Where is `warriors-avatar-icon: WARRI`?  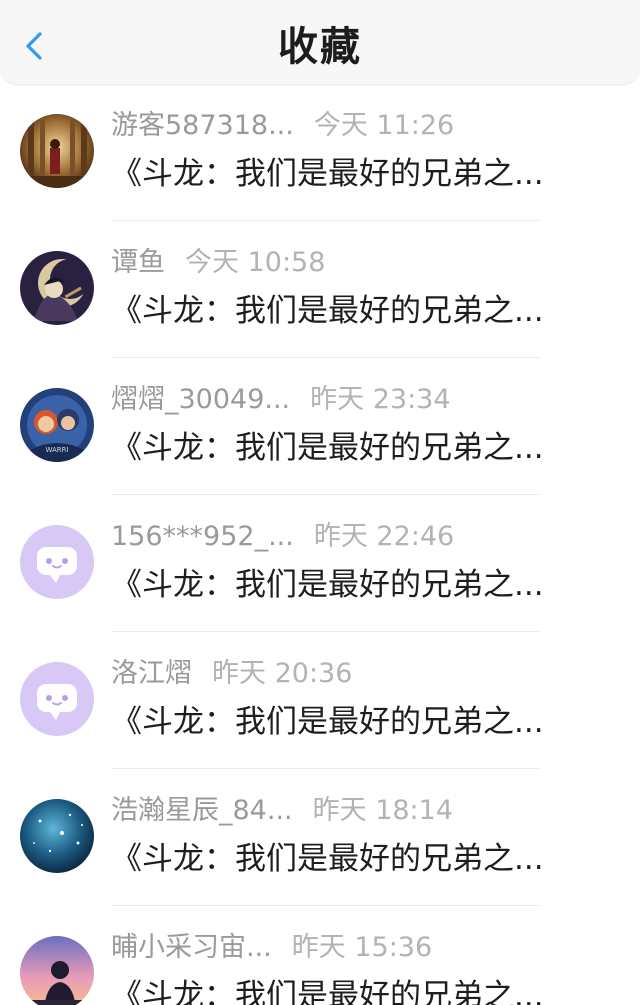
warriors-avatar-icon: WARRI is located at coordinates (57, 425).